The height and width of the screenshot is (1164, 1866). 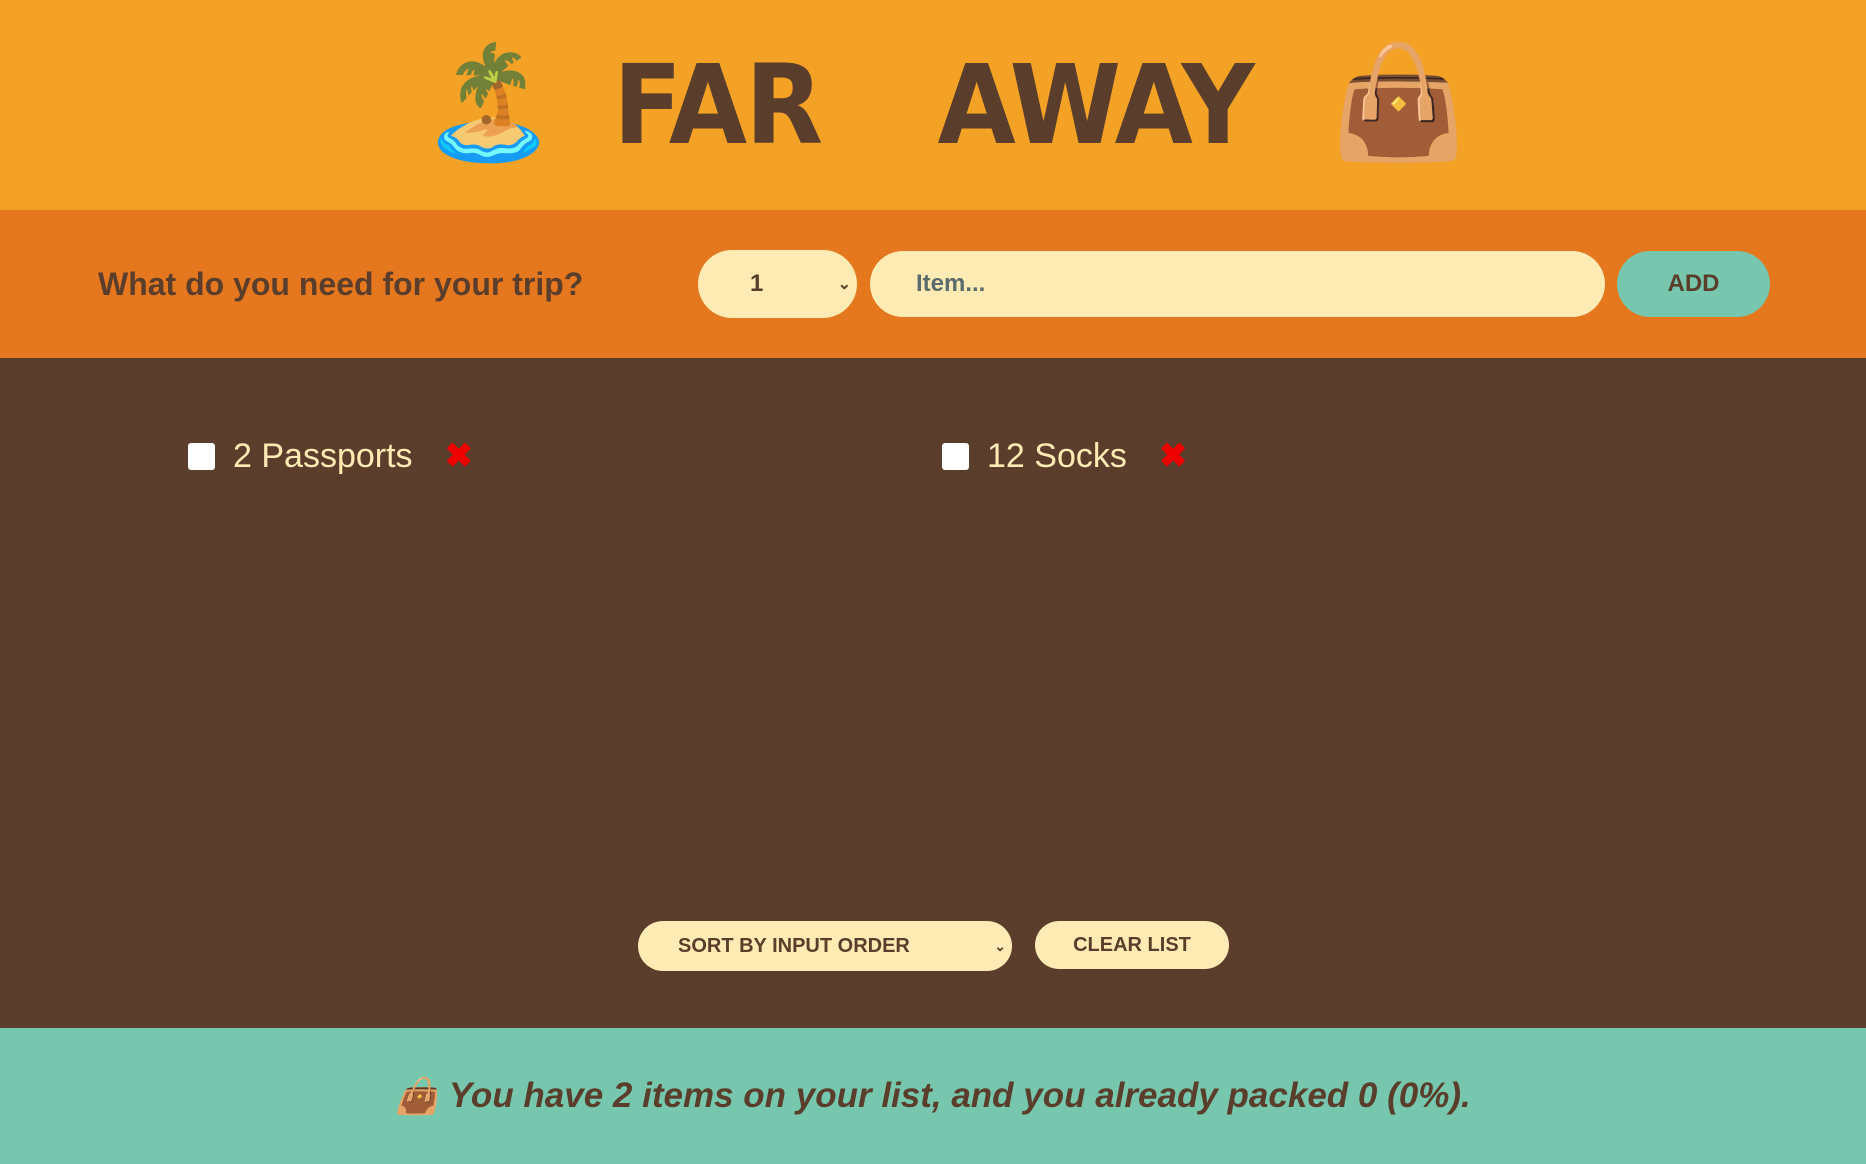 I want to click on list-item: 2 Passports ✖, so click(x=565, y=456).